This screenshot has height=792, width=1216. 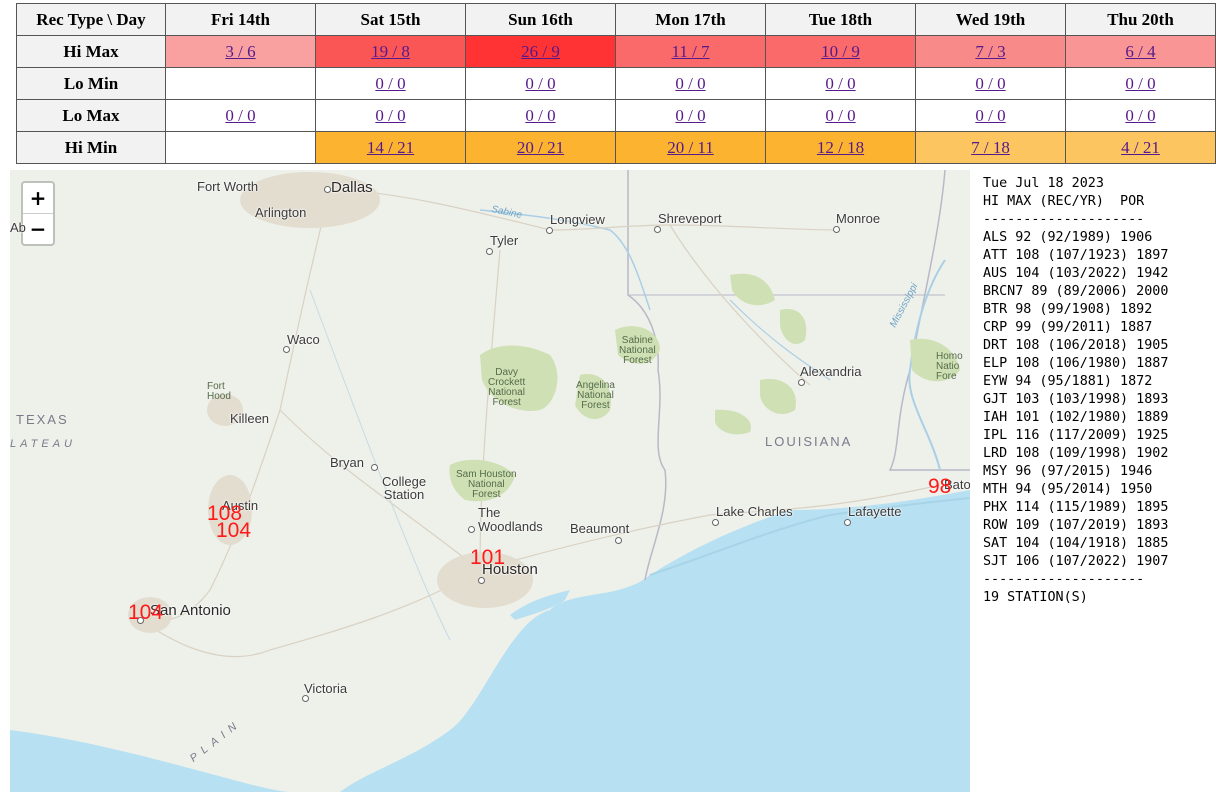 I want to click on record-count-link: 19 / 8, so click(x=390, y=51).